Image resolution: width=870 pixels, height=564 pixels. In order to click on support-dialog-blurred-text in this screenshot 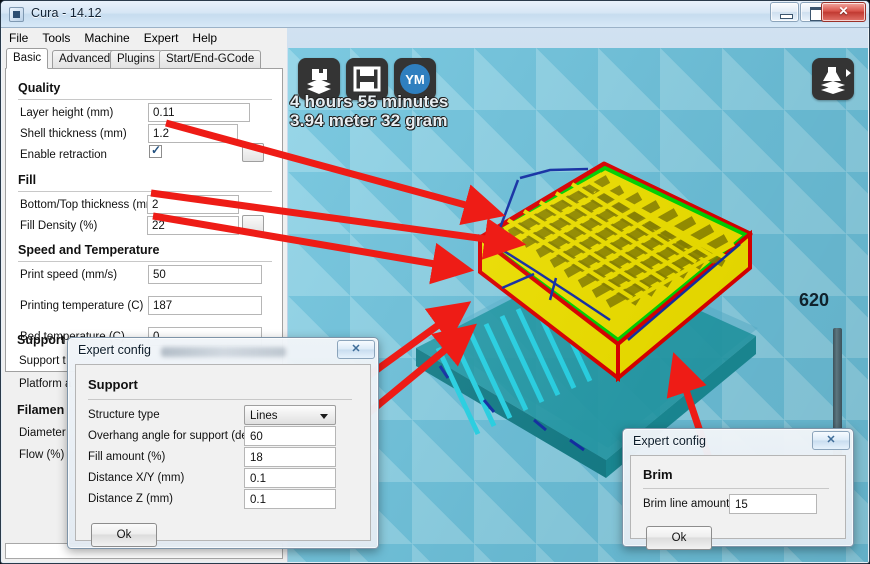, I will do `click(223, 352)`.